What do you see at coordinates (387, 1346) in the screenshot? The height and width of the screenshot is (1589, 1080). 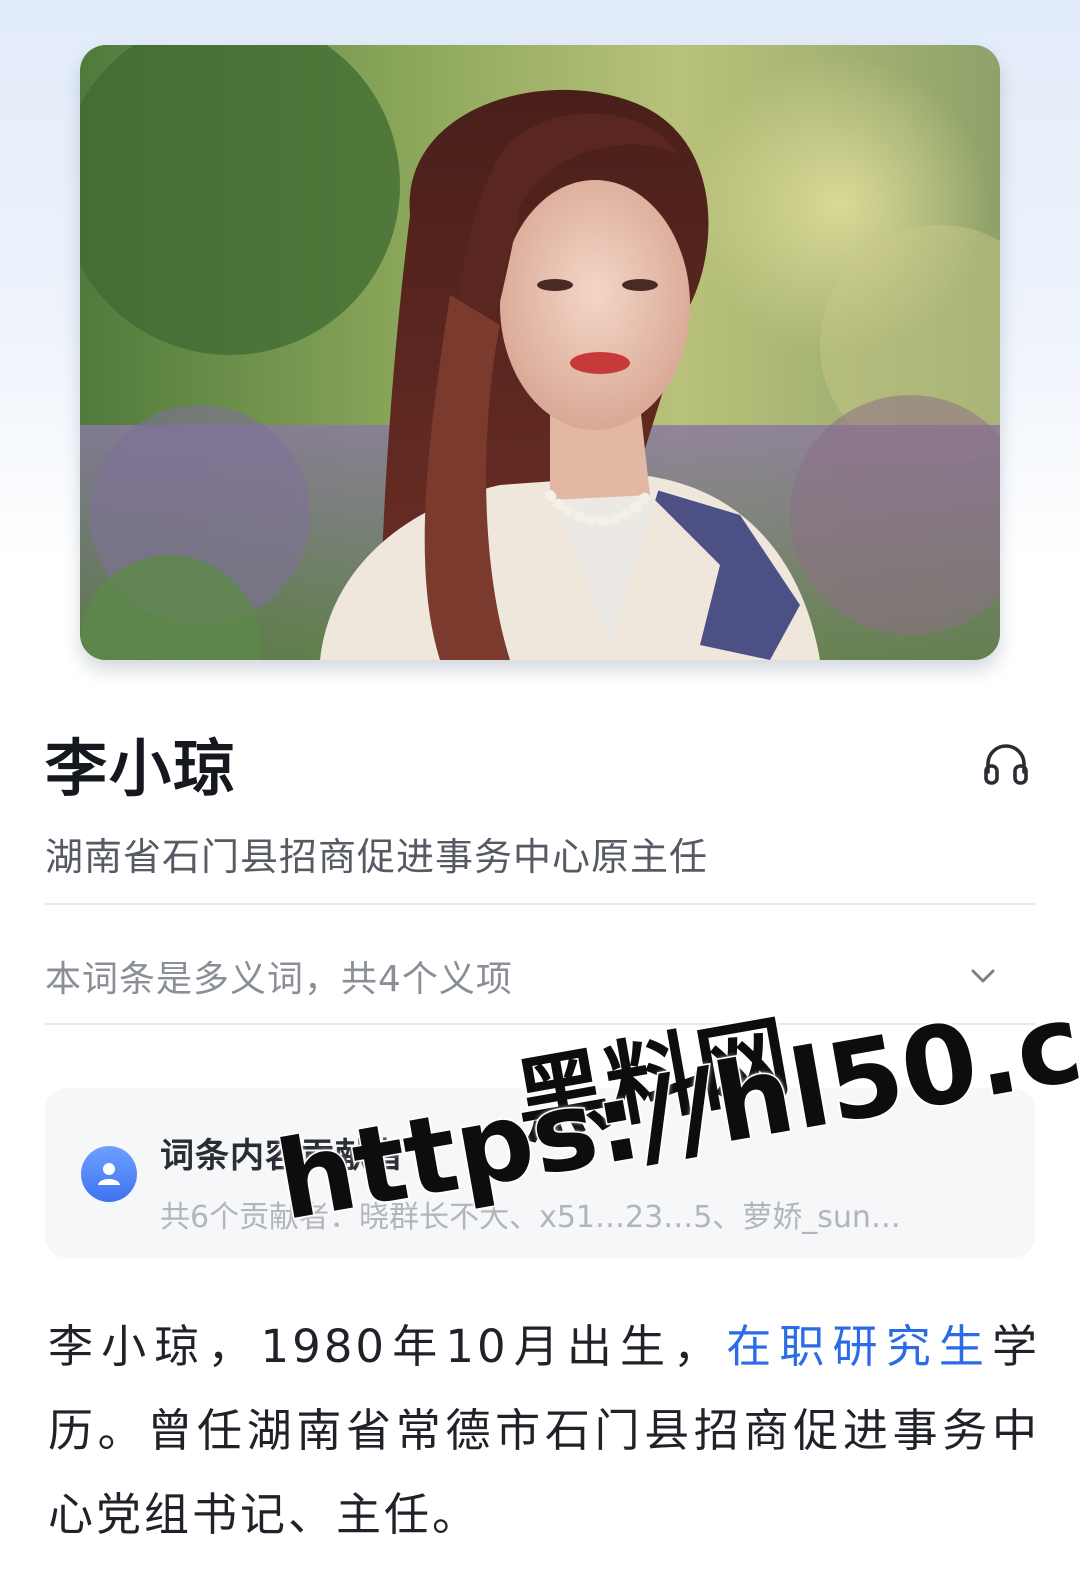 I see `summary-text: 李小琼，1980年10月出生，` at bounding box center [387, 1346].